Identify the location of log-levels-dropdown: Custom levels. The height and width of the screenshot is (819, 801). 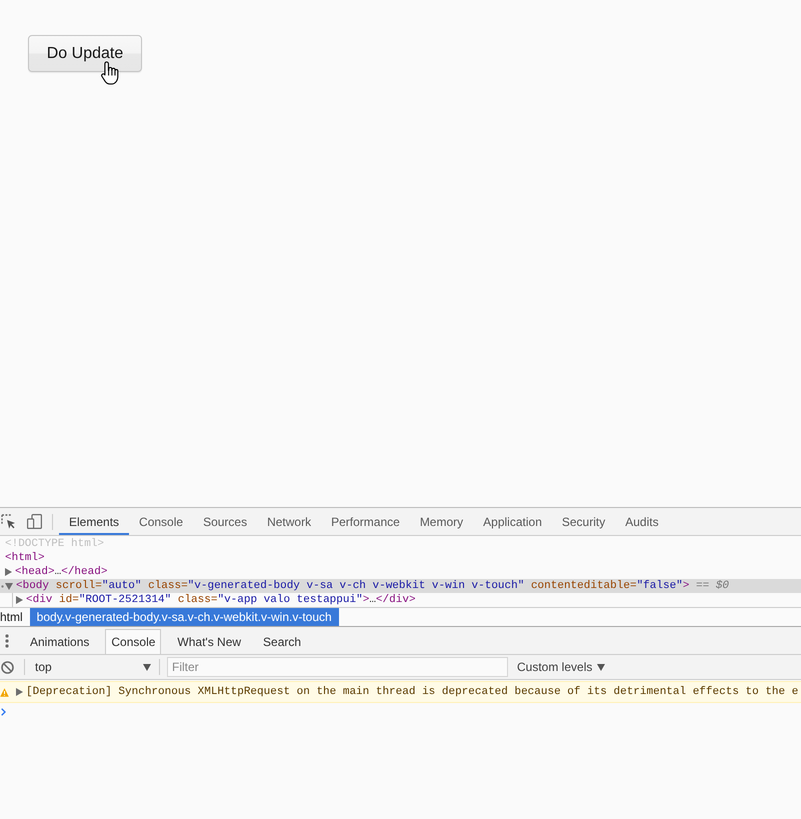
(561, 667).